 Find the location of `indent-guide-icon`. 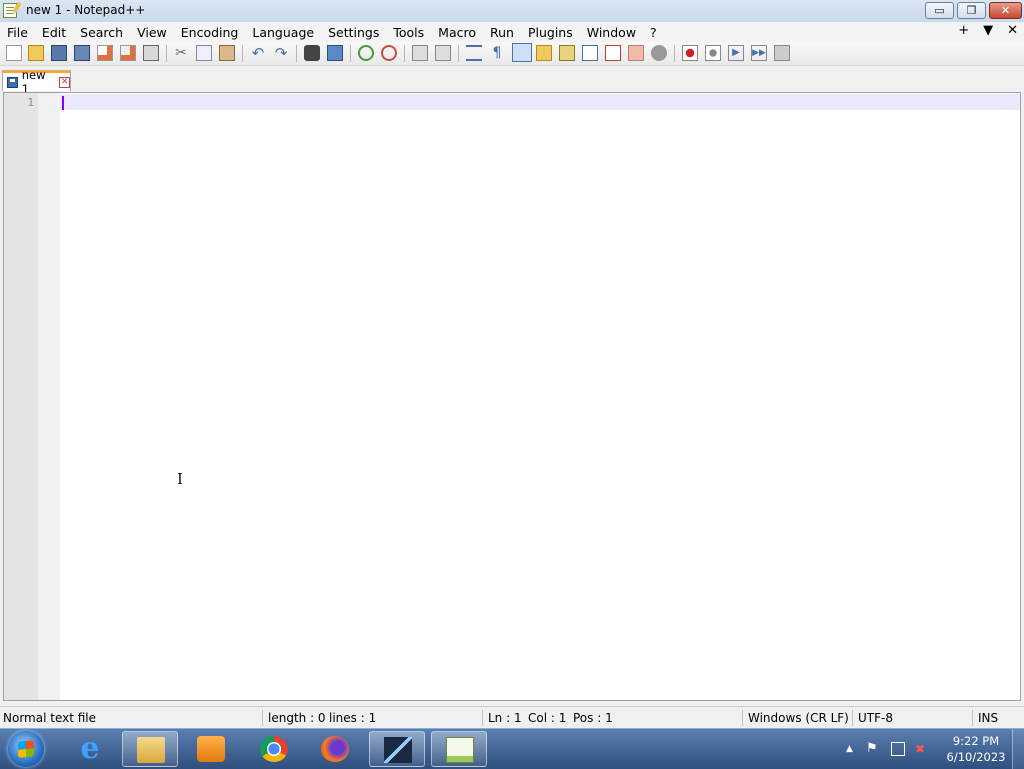

indent-guide-icon is located at coordinates (522, 52).